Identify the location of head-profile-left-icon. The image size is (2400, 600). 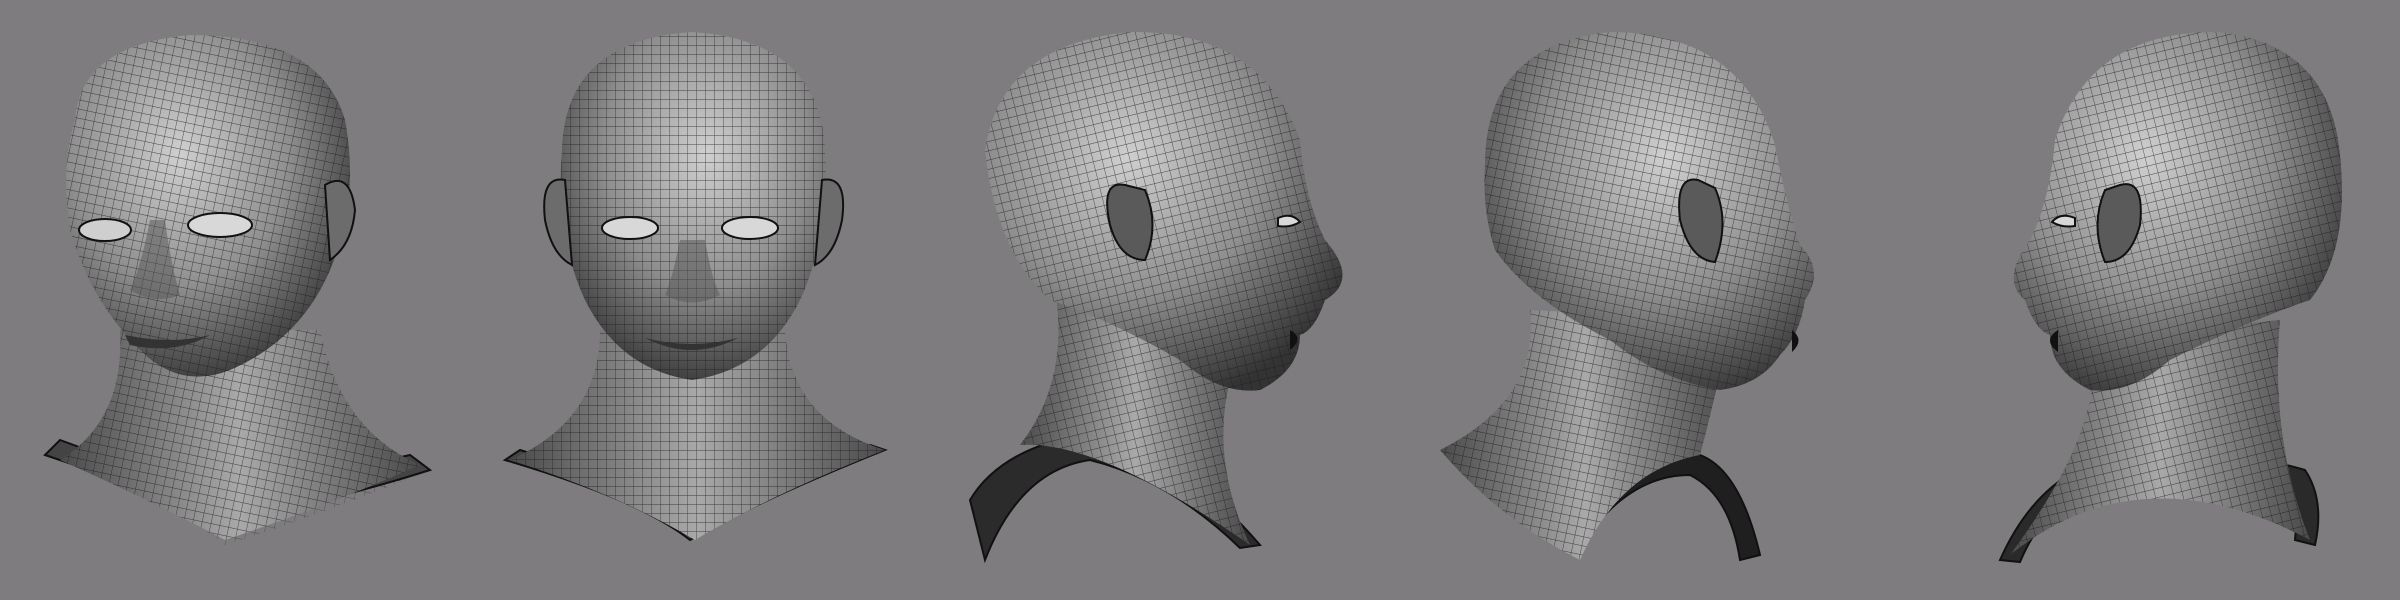
(2170, 297).